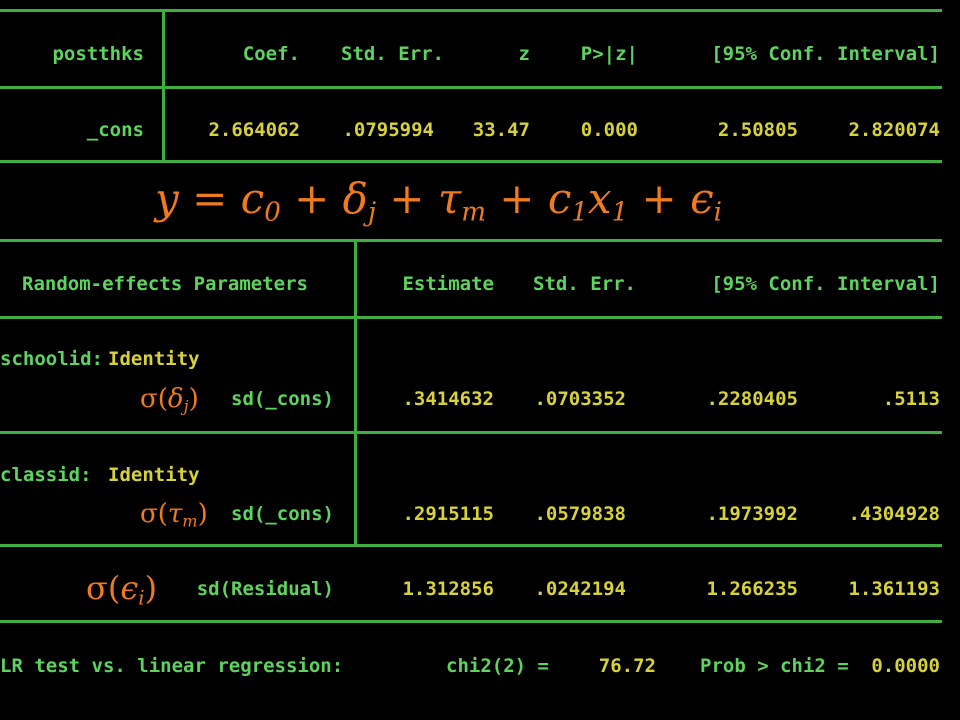 This screenshot has height=720, width=960. Describe the element at coordinates (154, 359) in the screenshot. I see `level-schoolid-type: Identity` at that location.